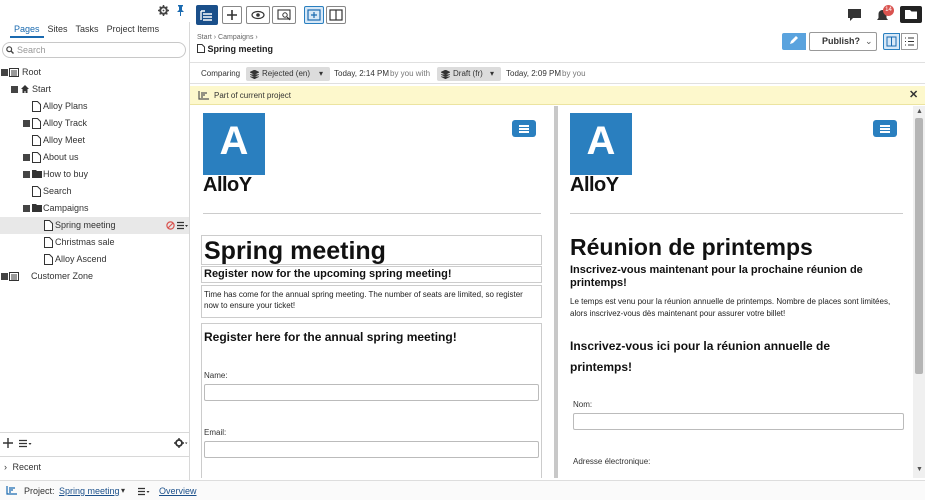 This screenshot has height=501, width=925. I want to click on recent-section: › Recent, so click(95, 466).